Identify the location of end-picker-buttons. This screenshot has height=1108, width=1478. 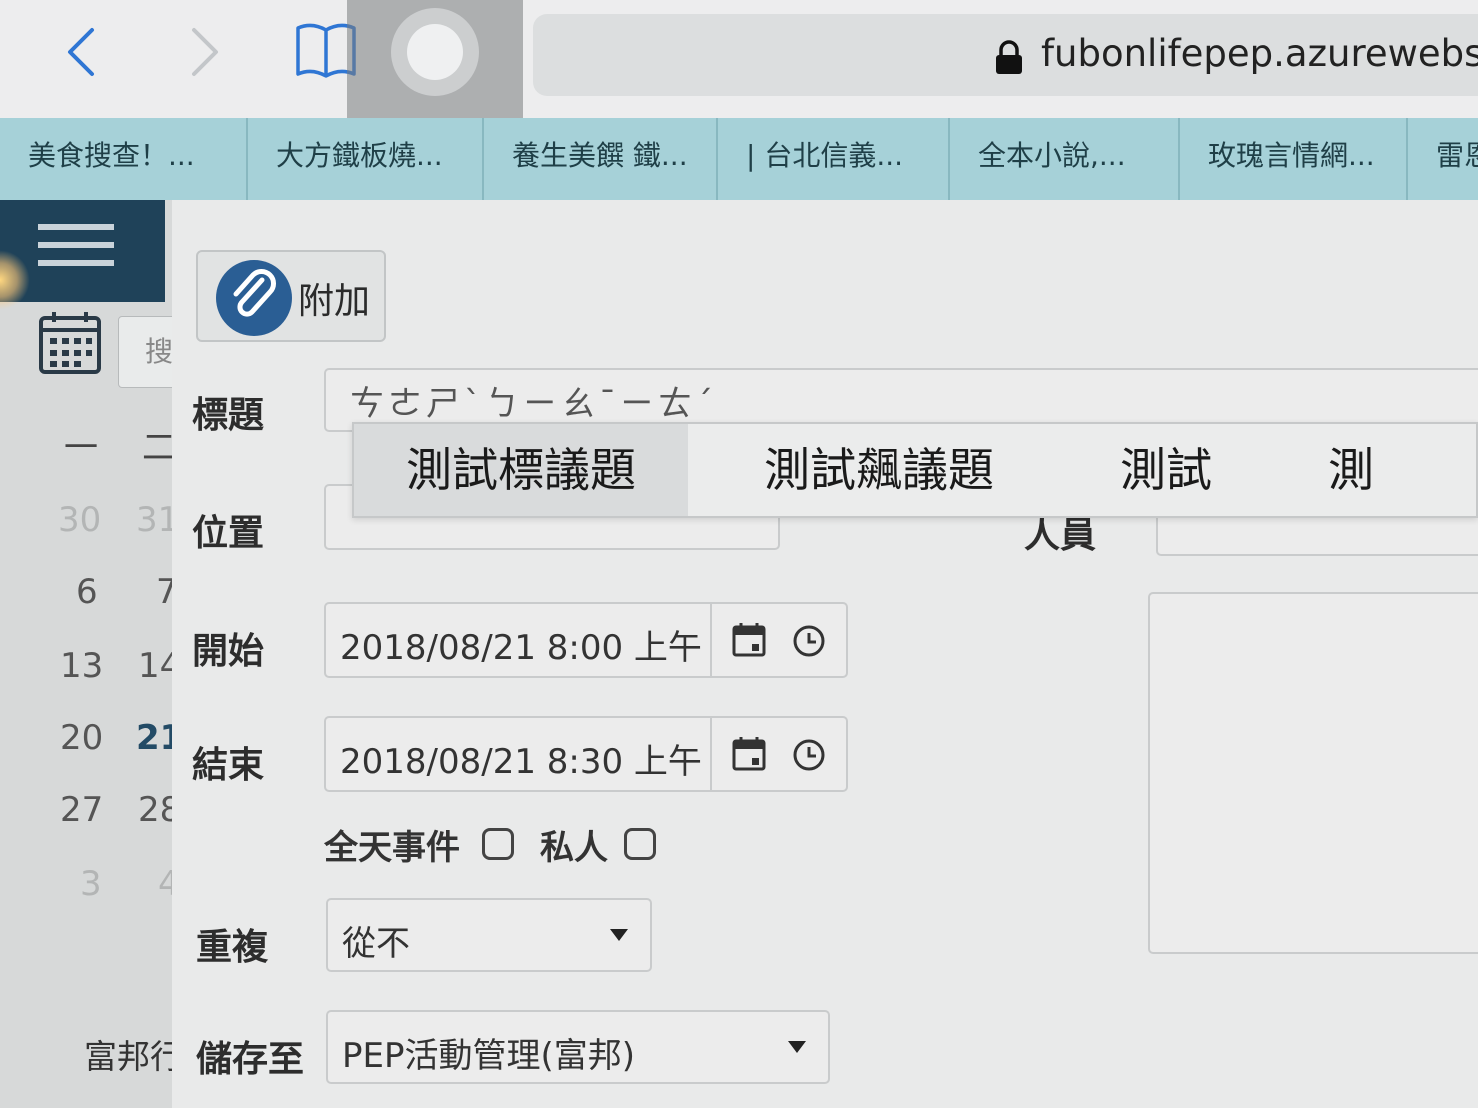
(779, 754).